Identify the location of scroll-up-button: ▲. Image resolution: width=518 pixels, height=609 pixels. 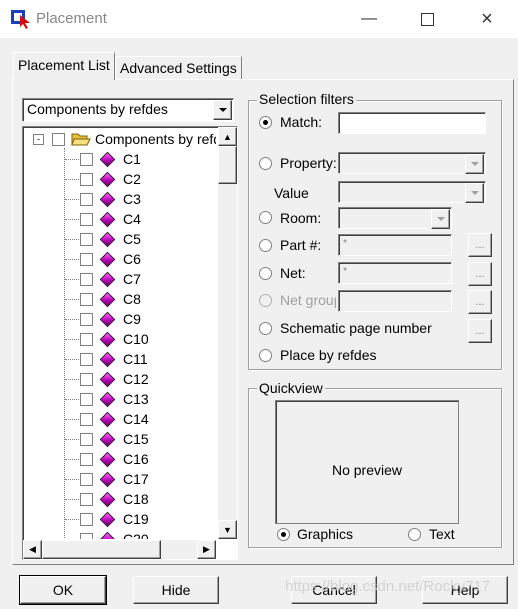
(227, 136).